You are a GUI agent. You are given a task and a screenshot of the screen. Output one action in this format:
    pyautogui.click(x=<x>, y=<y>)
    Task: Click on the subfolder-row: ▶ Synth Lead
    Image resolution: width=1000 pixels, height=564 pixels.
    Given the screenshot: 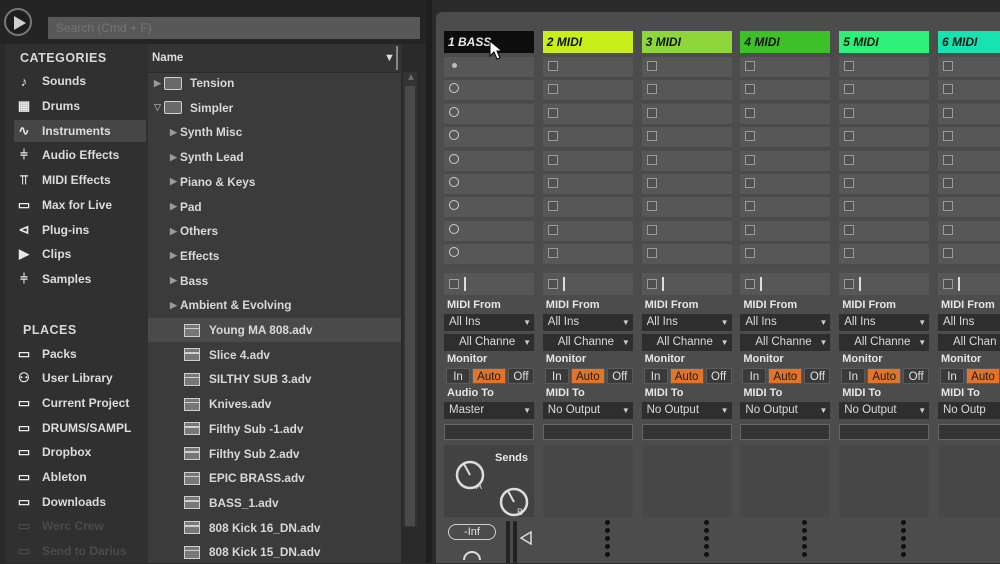 What is the action you would take?
    pyautogui.click(x=274, y=157)
    